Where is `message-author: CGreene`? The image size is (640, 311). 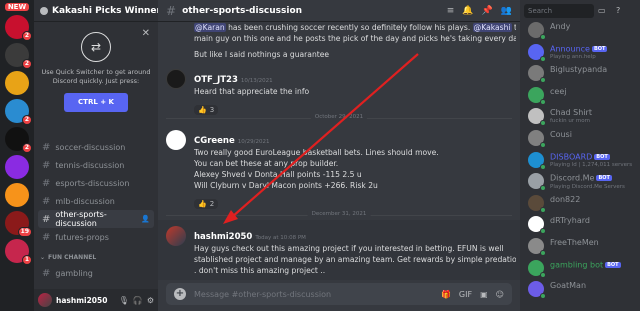 message-author: CGreene is located at coordinates (214, 141).